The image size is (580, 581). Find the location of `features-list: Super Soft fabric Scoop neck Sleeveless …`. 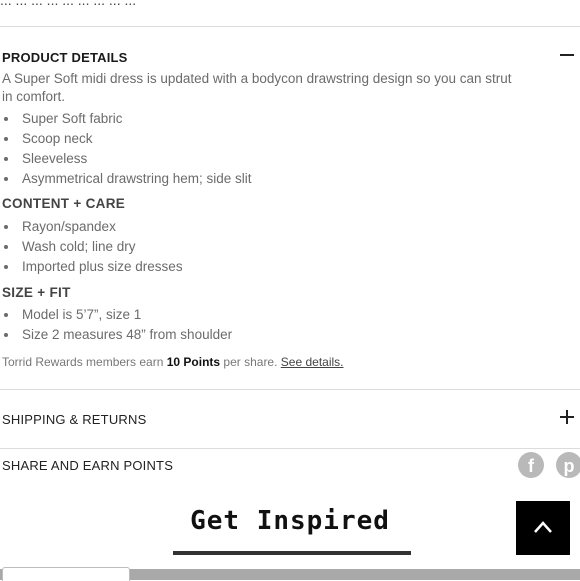

features-list: Super Soft fabric Scoop neck Sleeveless … is located at coordinates (127, 149).